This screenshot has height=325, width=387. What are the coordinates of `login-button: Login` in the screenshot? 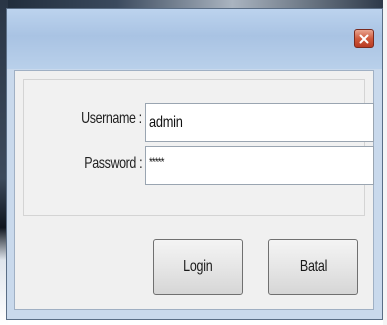 It's located at (198, 267).